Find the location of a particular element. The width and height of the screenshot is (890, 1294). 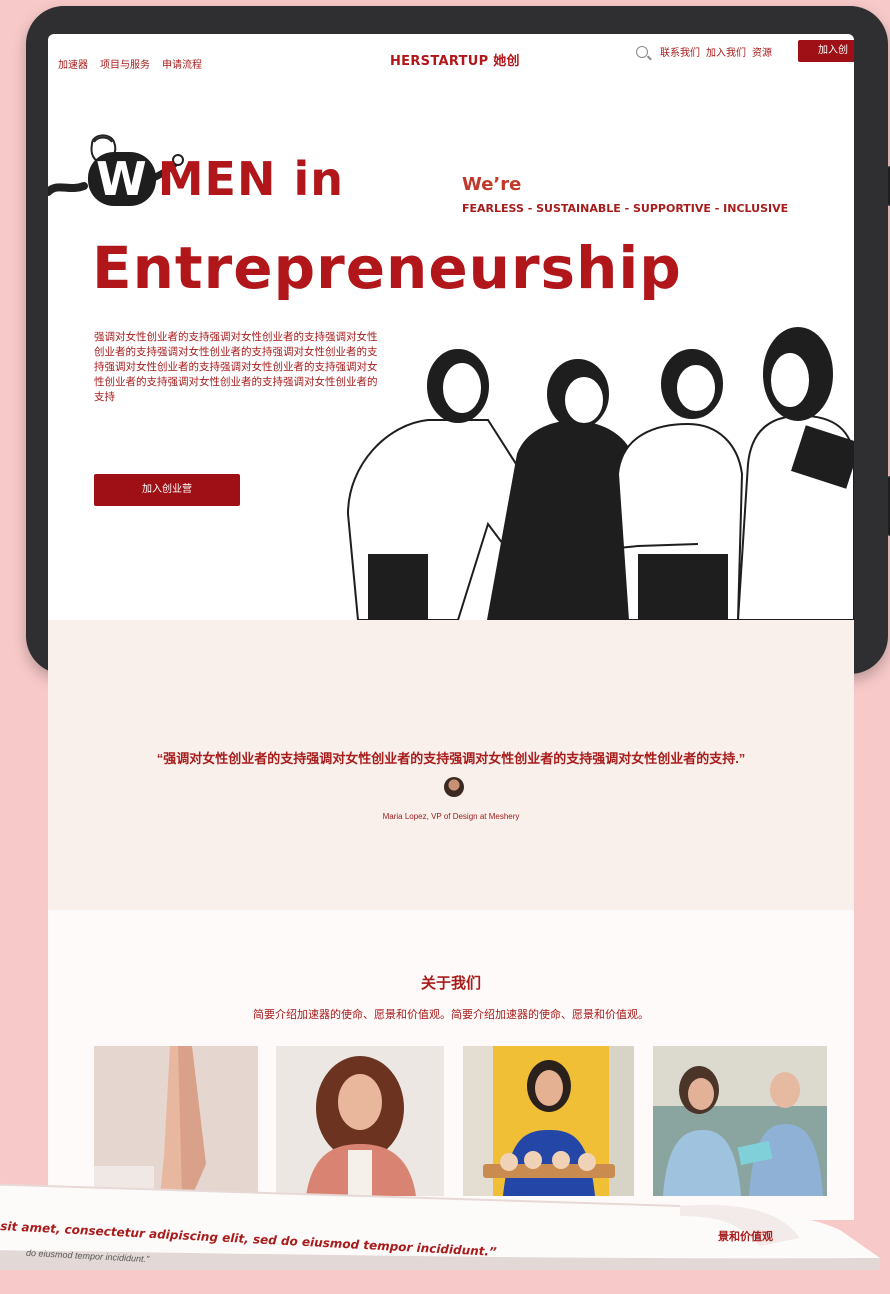

were-heading: We’re is located at coordinates (492, 184).